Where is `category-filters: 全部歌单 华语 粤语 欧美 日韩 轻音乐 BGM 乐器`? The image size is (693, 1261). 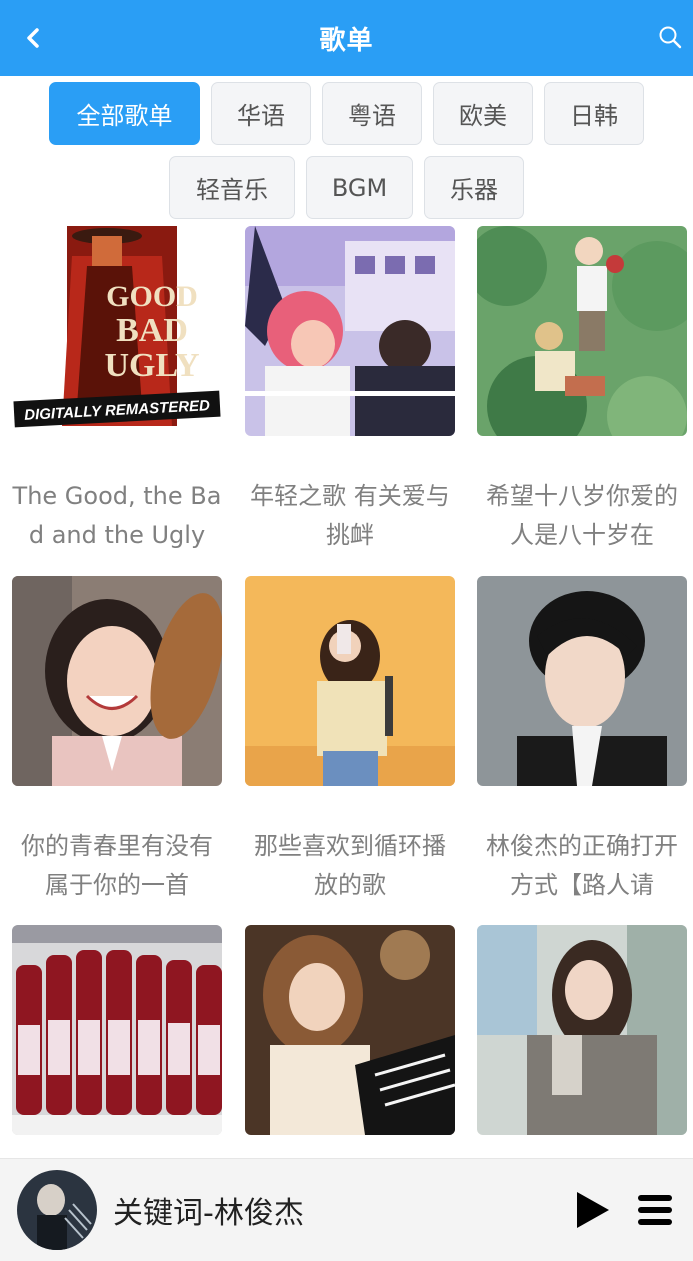 category-filters: 全部歌单 华语 粤语 欧美 日韩 轻音乐 BGM 乐器 is located at coordinates (346, 156).